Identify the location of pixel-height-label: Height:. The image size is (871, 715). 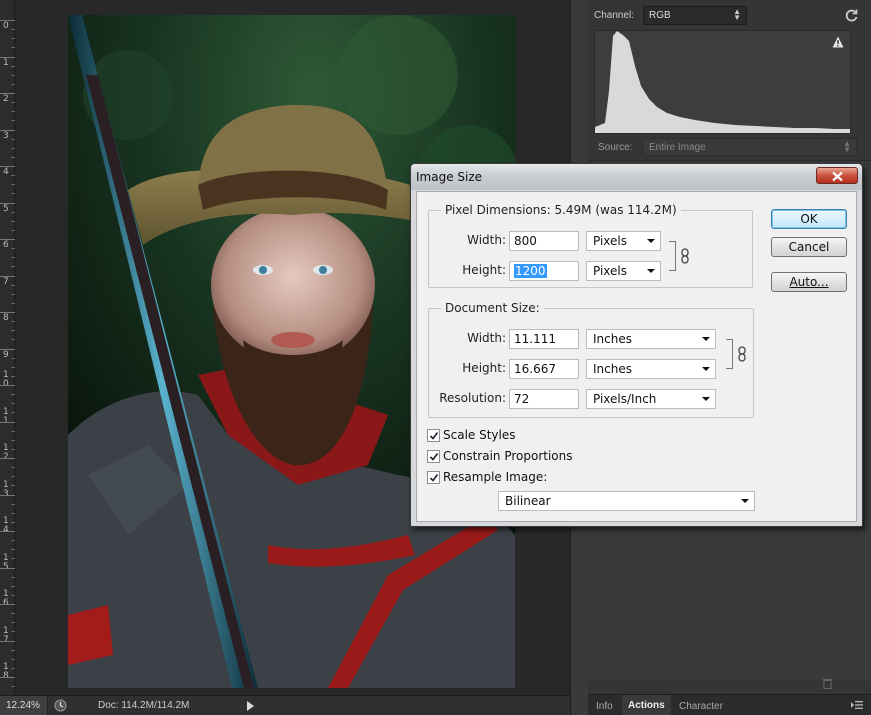
(484, 270).